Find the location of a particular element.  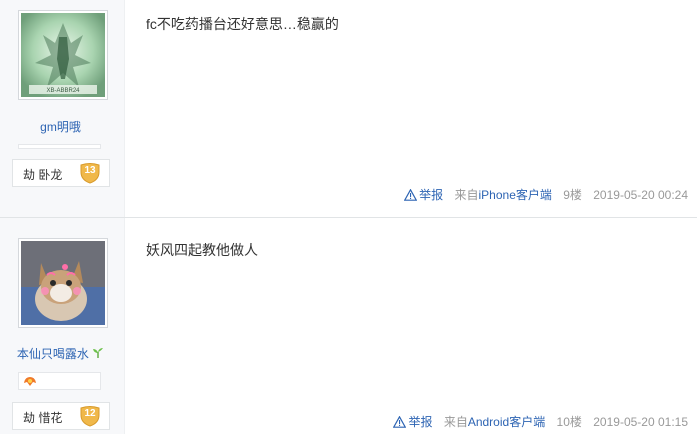

level-shield-icon: 13 is located at coordinates (90, 173).